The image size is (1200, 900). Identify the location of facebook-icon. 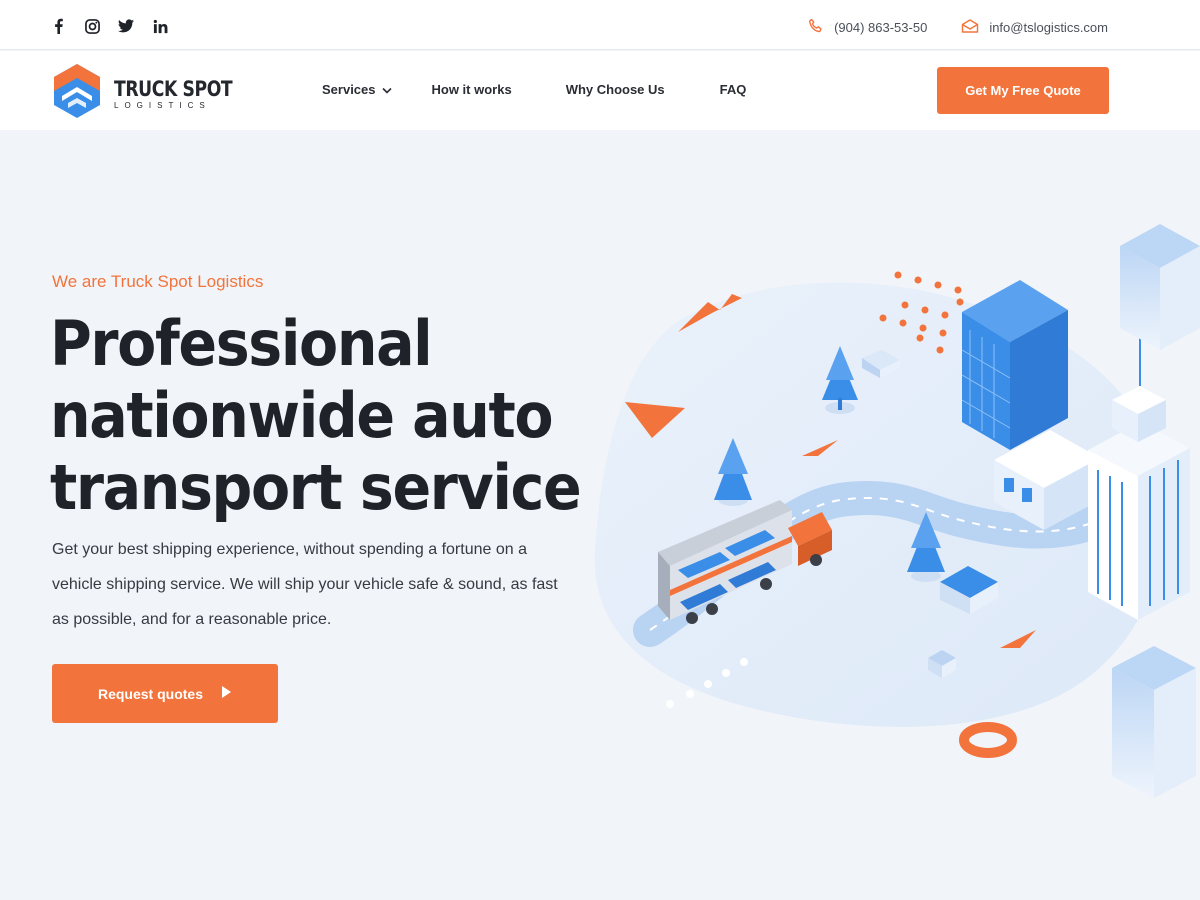
(58, 26).